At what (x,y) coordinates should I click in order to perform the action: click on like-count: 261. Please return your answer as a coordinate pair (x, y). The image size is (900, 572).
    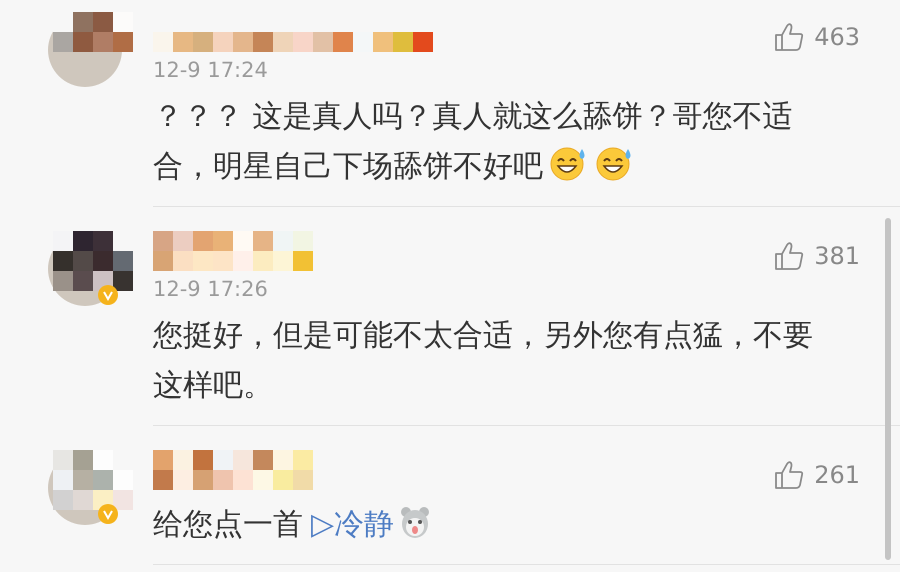
    Looking at the image, I should click on (837, 475).